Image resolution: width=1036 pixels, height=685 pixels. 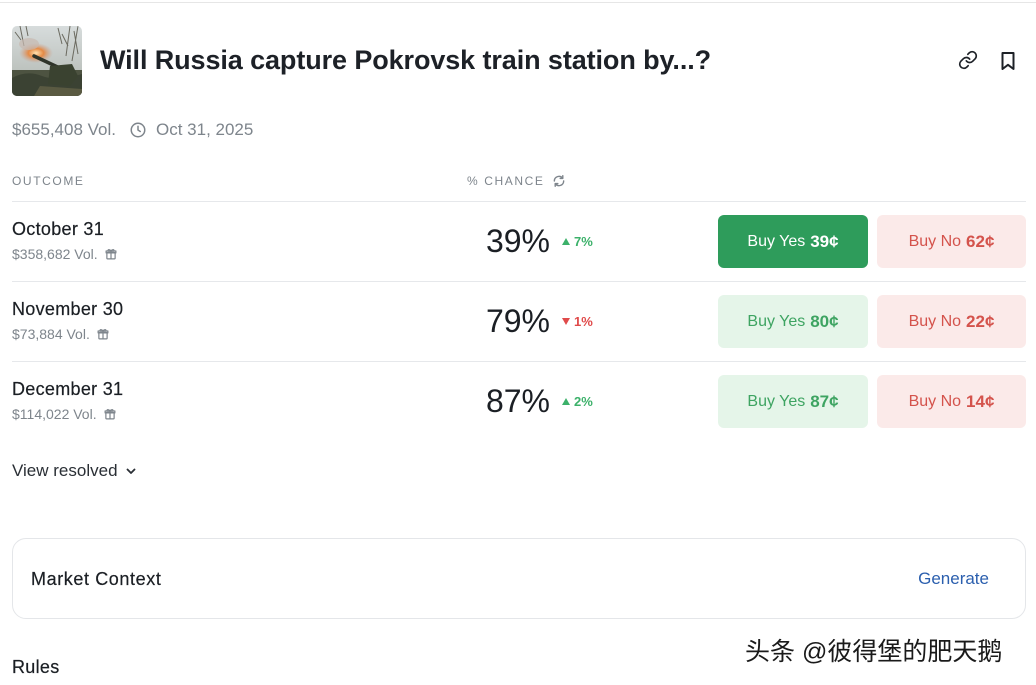 What do you see at coordinates (65, 470) in the screenshot?
I see `view-resolved-label: View resolved` at bounding box center [65, 470].